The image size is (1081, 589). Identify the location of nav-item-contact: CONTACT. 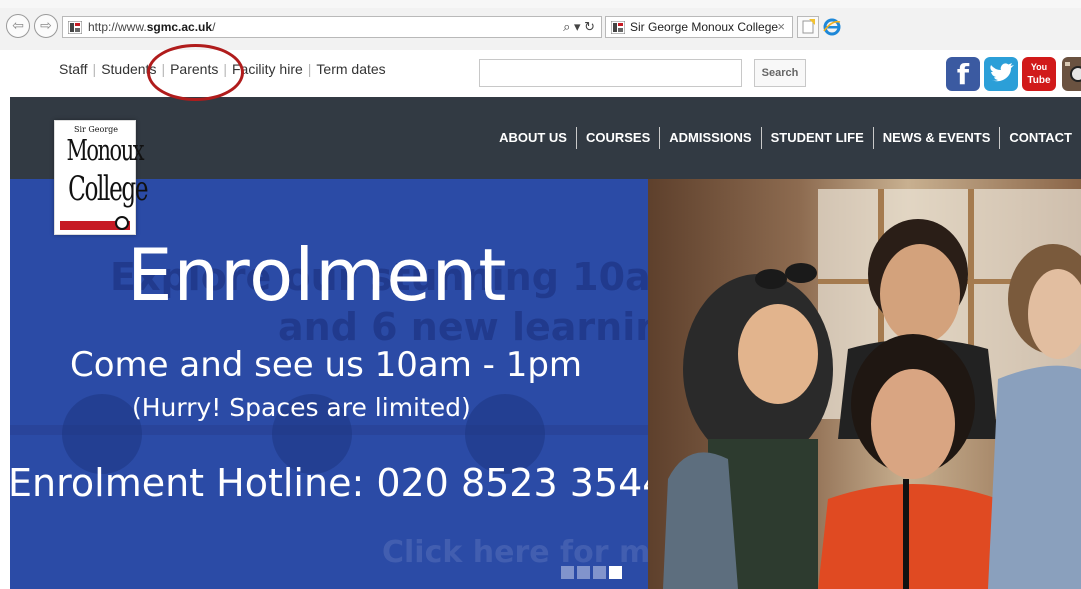
(1040, 138).